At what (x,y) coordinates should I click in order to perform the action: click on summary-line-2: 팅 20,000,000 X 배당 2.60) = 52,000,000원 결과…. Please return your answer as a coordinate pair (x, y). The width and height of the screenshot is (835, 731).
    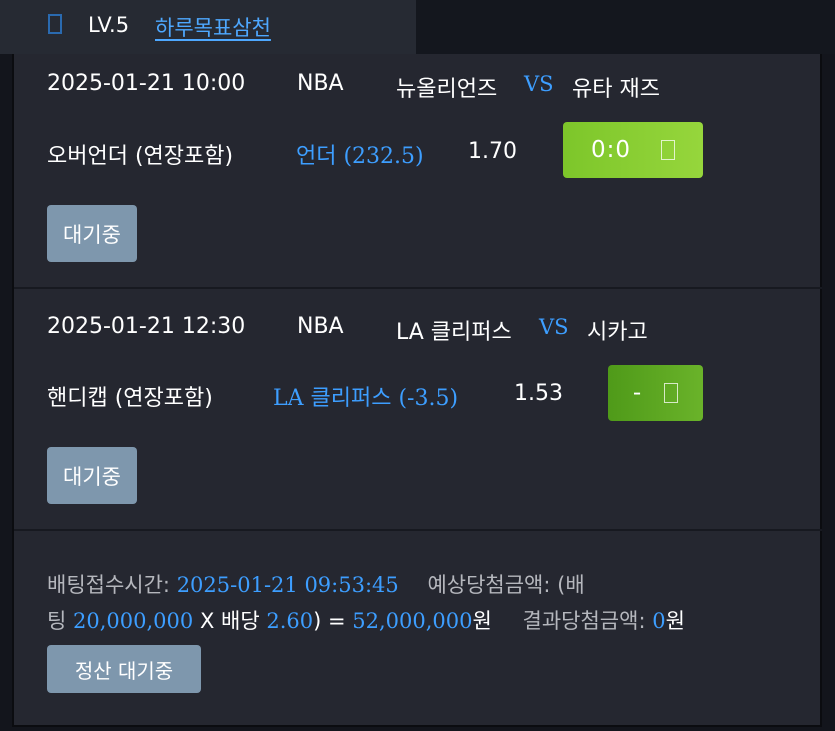
    Looking at the image, I should click on (366, 620).